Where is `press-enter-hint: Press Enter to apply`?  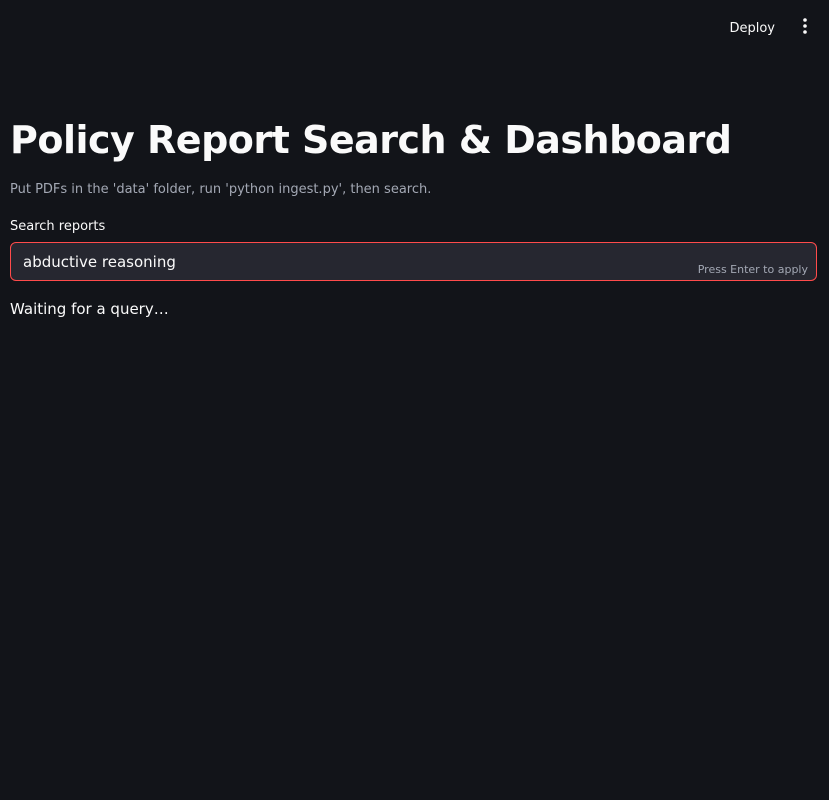
press-enter-hint: Press Enter to apply is located at coordinates (752, 269).